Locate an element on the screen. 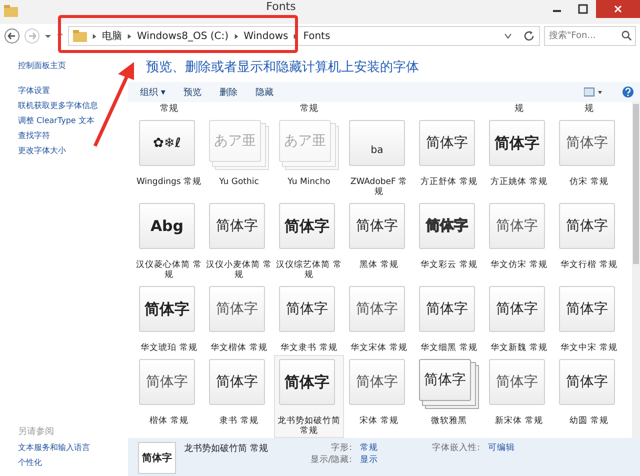 This screenshot has height=476, width=640. font-item: 简体字 华文彩云 常规 is located at coordinates (449, 240).